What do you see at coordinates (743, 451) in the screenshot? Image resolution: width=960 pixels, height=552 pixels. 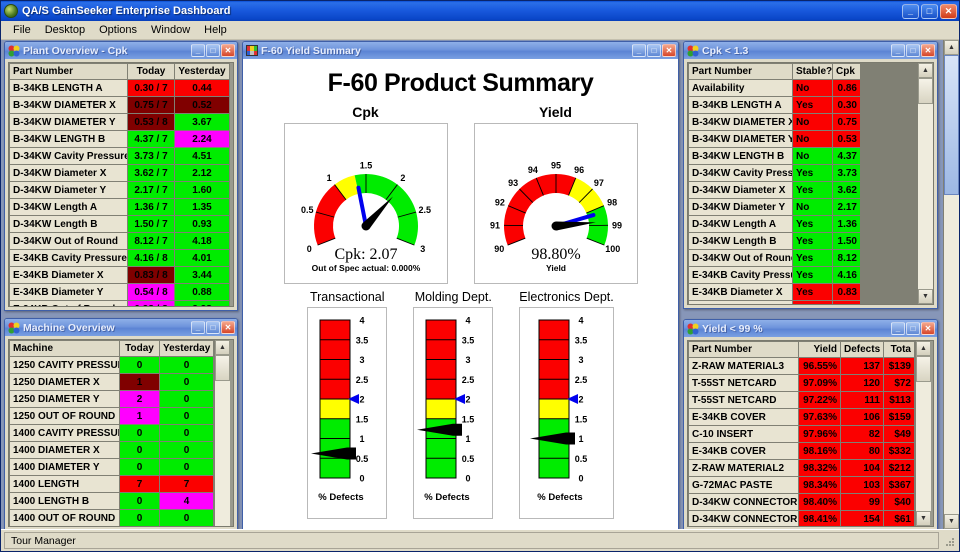 I see `cell-part-number: E-34KB COVER` at bounding box center [743, 451].